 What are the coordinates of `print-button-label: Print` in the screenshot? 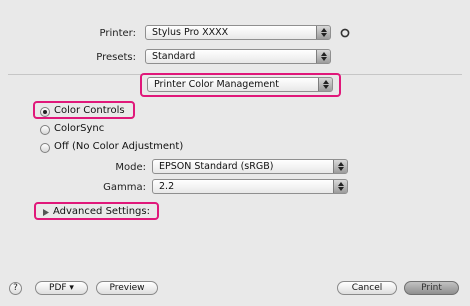 It's located at (431, 288).